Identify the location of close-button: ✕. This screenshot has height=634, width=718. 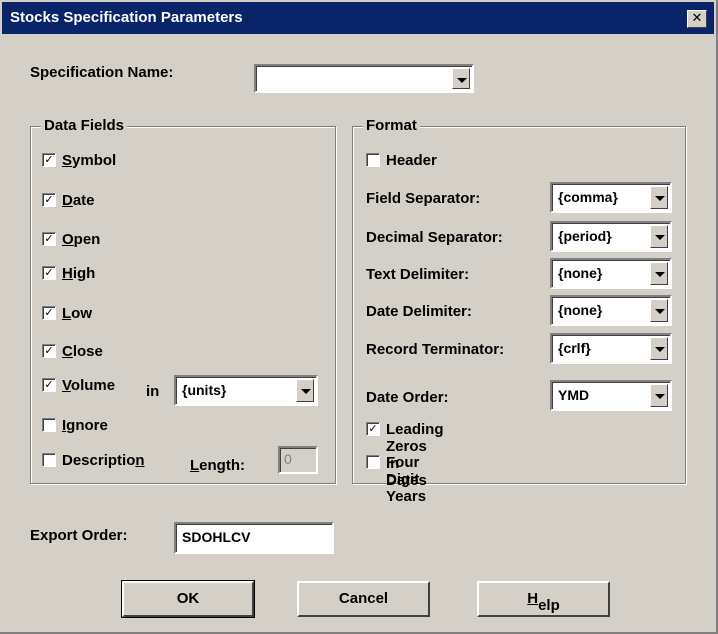
(697, 19).